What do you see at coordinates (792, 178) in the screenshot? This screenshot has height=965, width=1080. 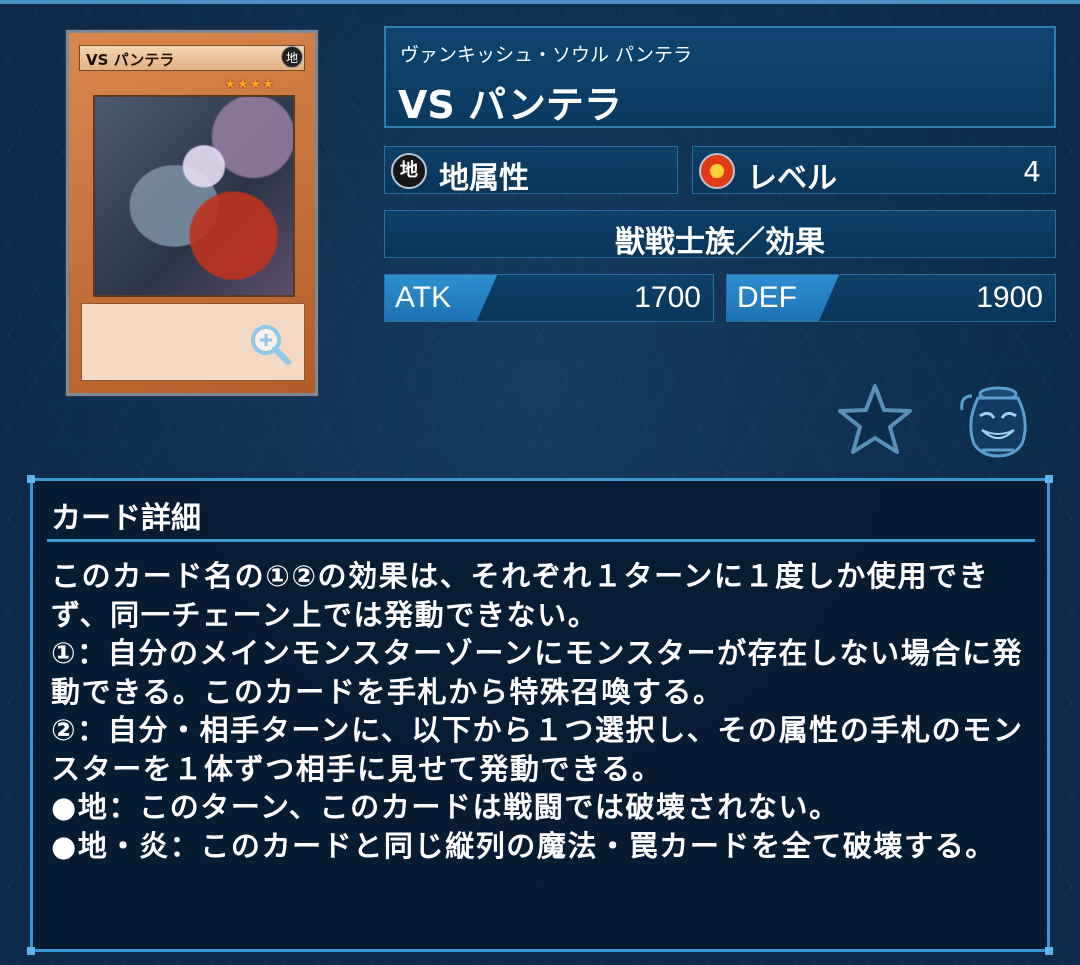 I see `level-label: レベル` at bounding box center [792, 178].